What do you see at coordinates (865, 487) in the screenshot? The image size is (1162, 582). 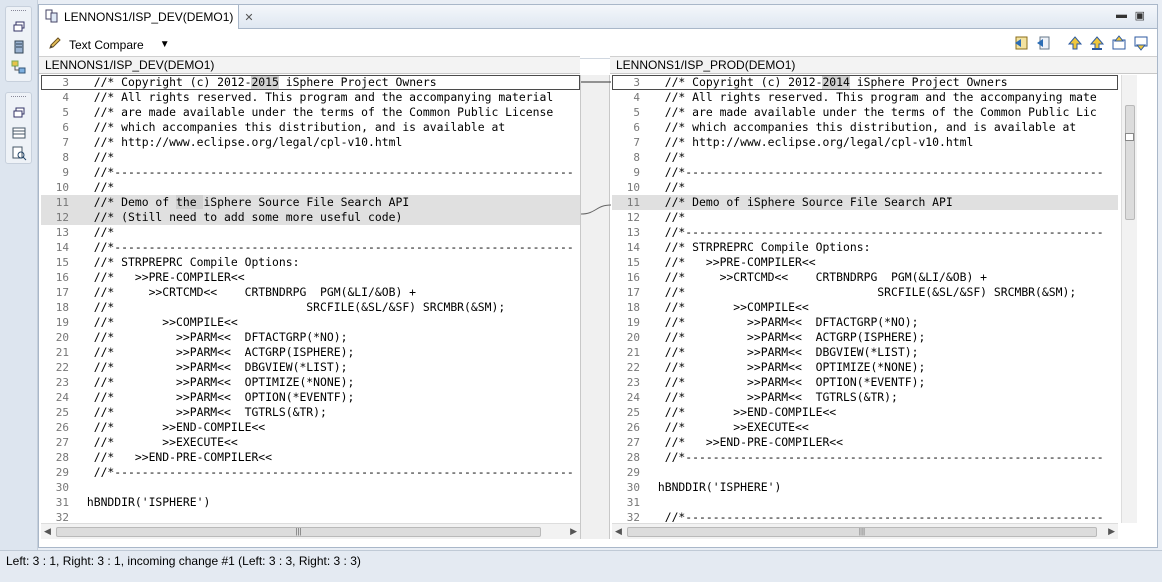 I see `source-line: 30 hBNDDIR('ISPHERE')` at bounding box center [865, 487].